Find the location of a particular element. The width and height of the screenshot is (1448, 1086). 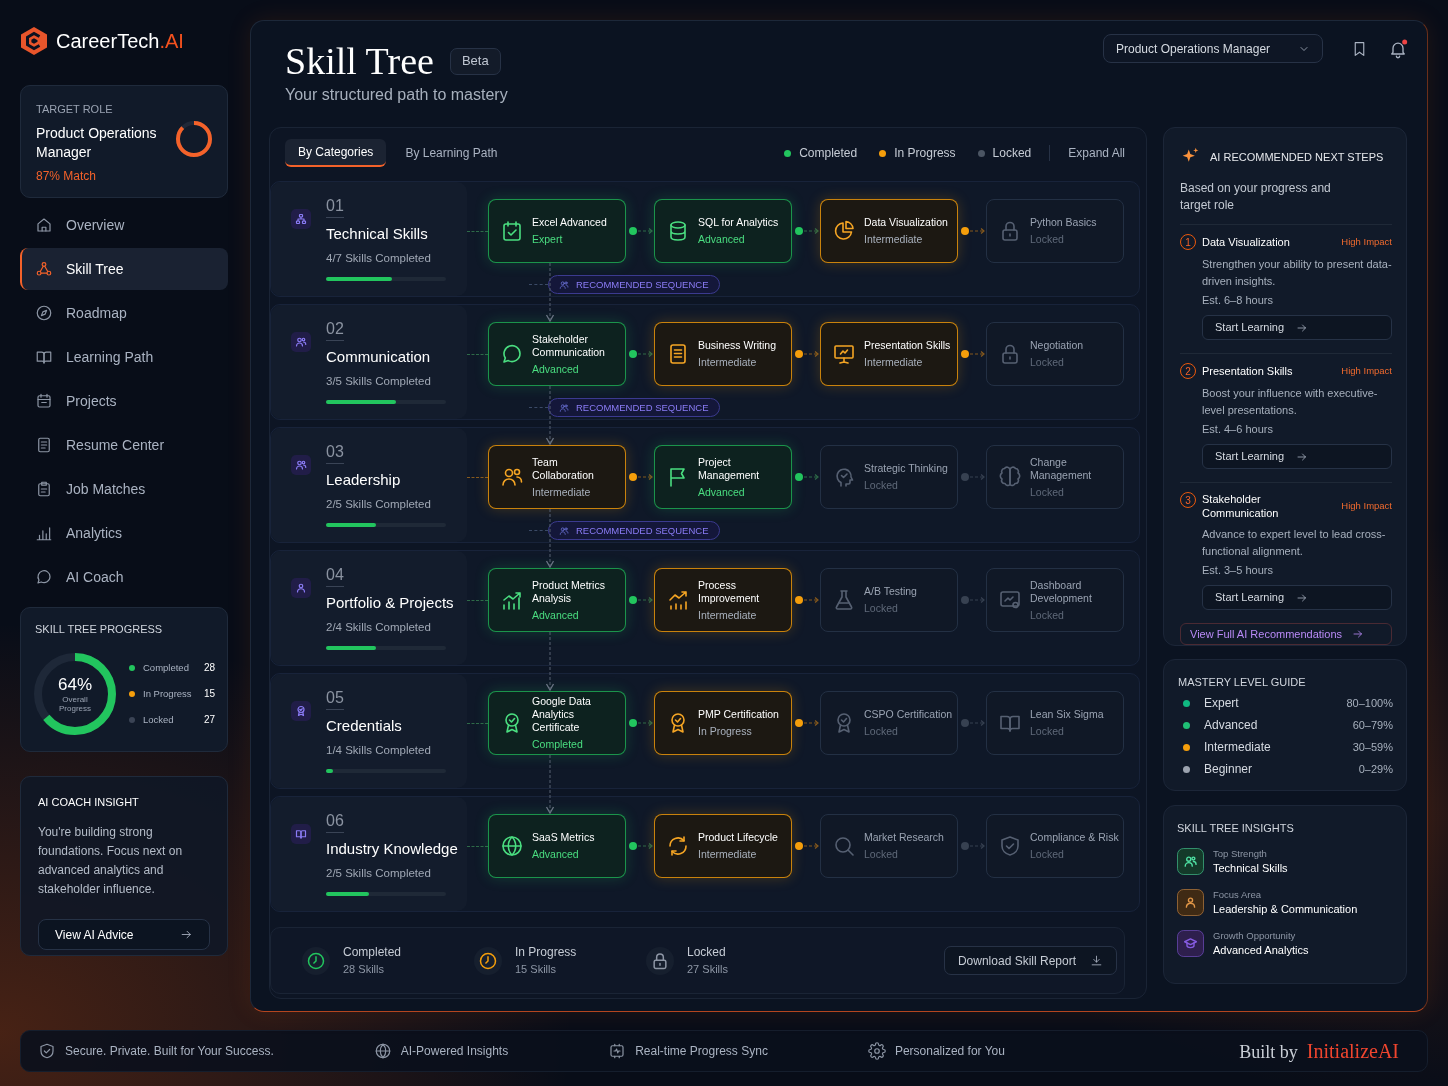

skill-node: Google Data Analytics Certificate Completed is located at coordinates (557, 723).